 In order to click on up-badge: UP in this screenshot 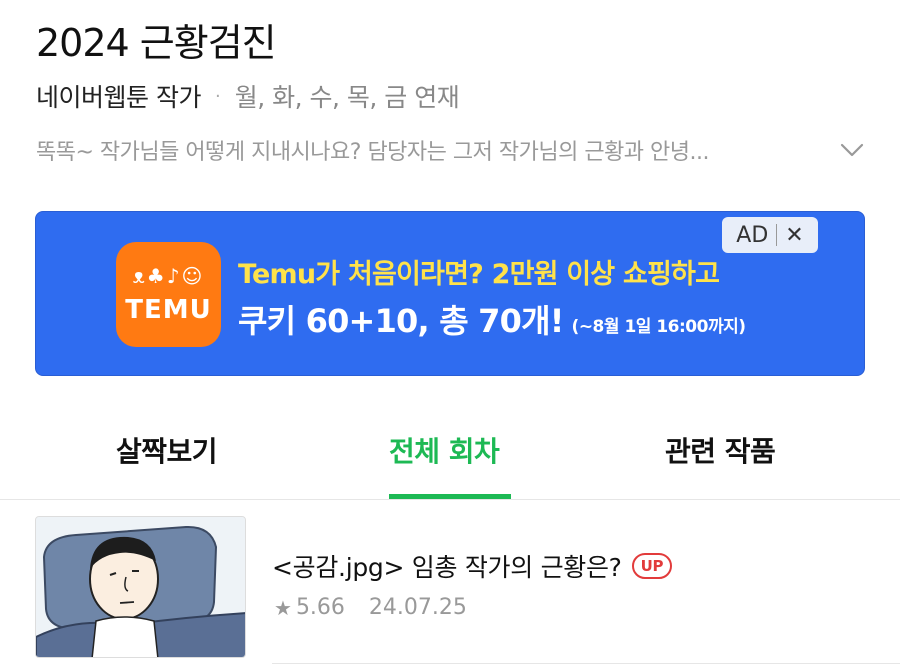, I will do `click(652, 566)`.